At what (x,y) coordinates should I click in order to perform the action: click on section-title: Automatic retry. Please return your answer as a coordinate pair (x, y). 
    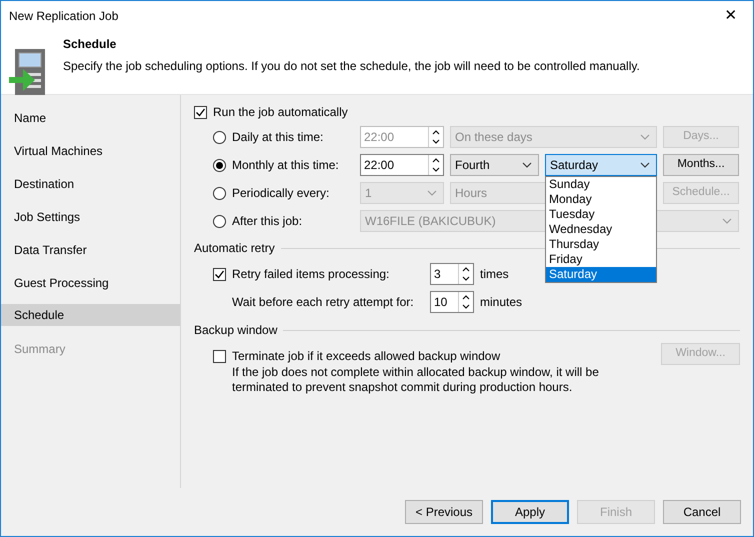
    Looking at the image, I should click on (234, 248).